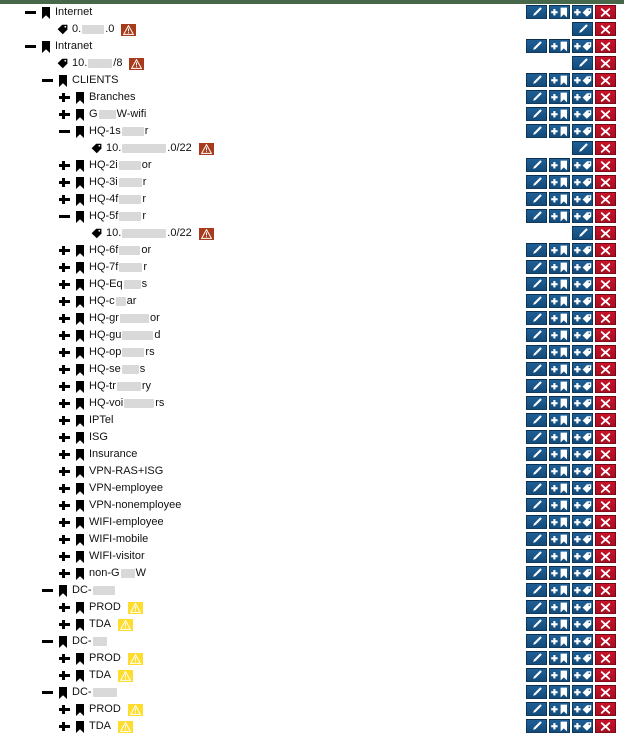 The width and height of the screenshot is (624, 742). I want to click on tree-row: HQ-1s r, so click(312, 131).